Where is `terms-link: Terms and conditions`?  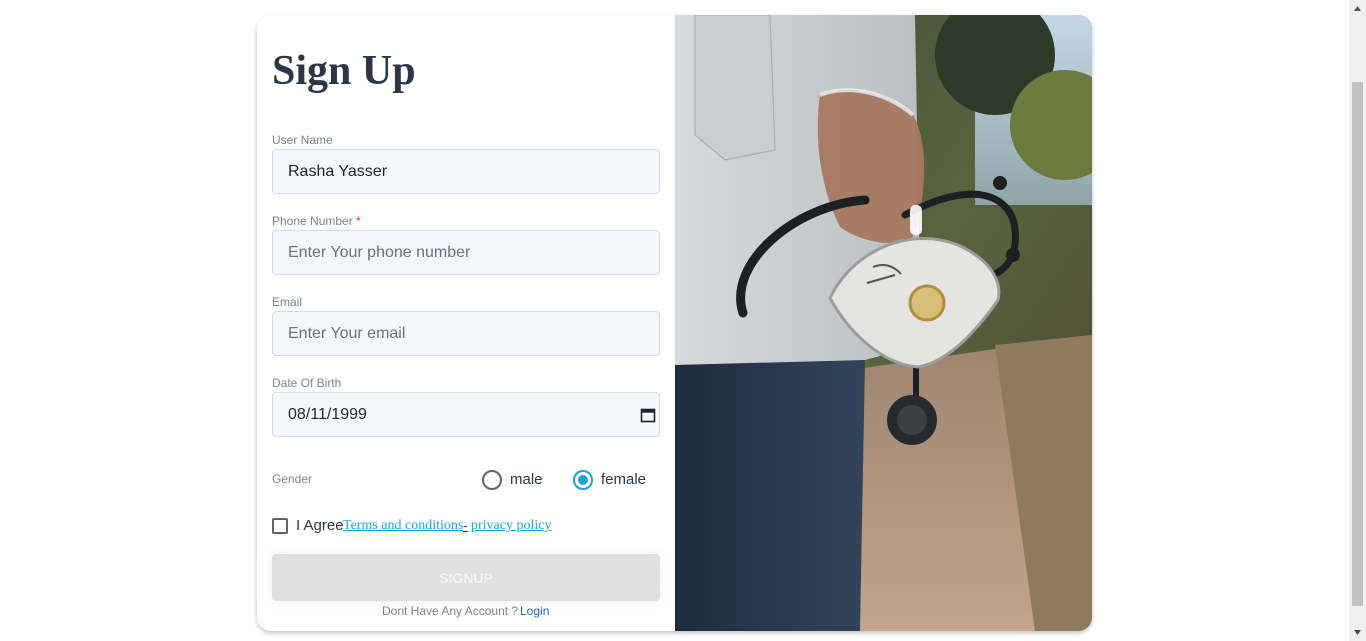
terms-link: Terms and conditions is located at coordinates (403, 526).